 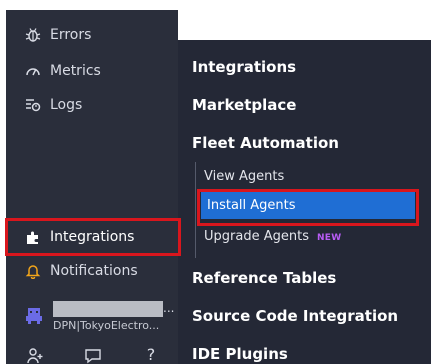 I want to click on sidebar-item-label: Metrics, so click(x=75, y=71).